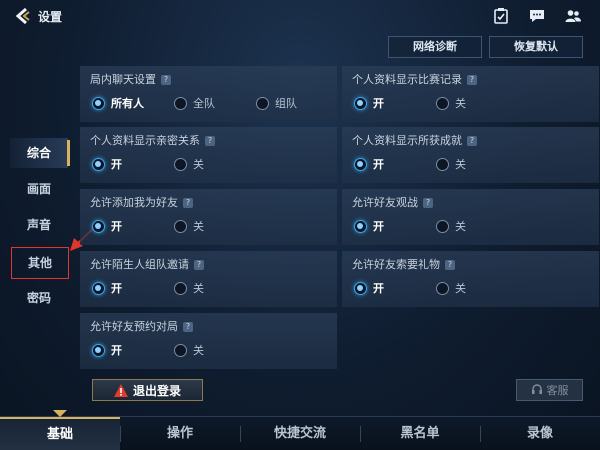 The image size is (600, 450). I want to click on tab-quick-chat: 快捷交流, so click(300, 433).